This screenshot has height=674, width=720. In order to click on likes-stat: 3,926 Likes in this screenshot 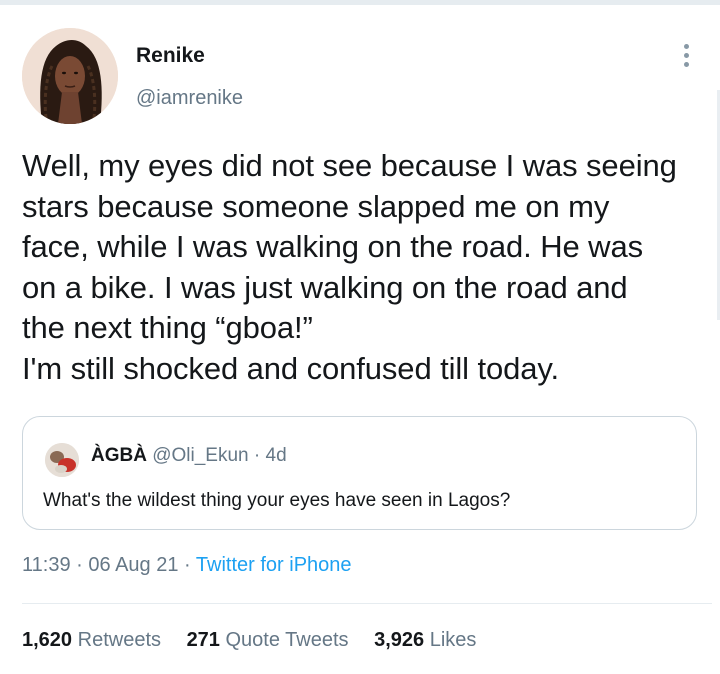, I will do `click(425, 640)`.